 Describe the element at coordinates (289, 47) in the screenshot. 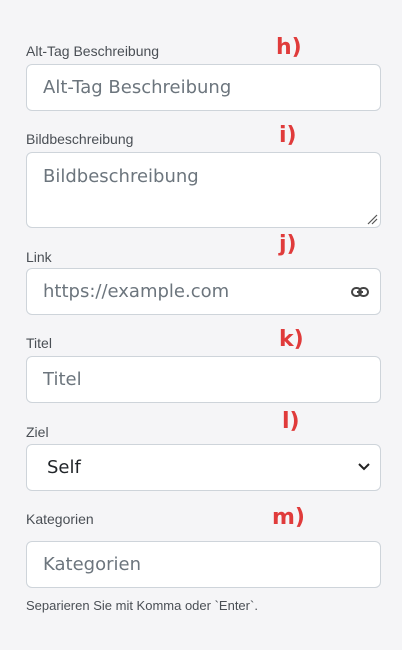

I see `marker-h: h)` at that location.